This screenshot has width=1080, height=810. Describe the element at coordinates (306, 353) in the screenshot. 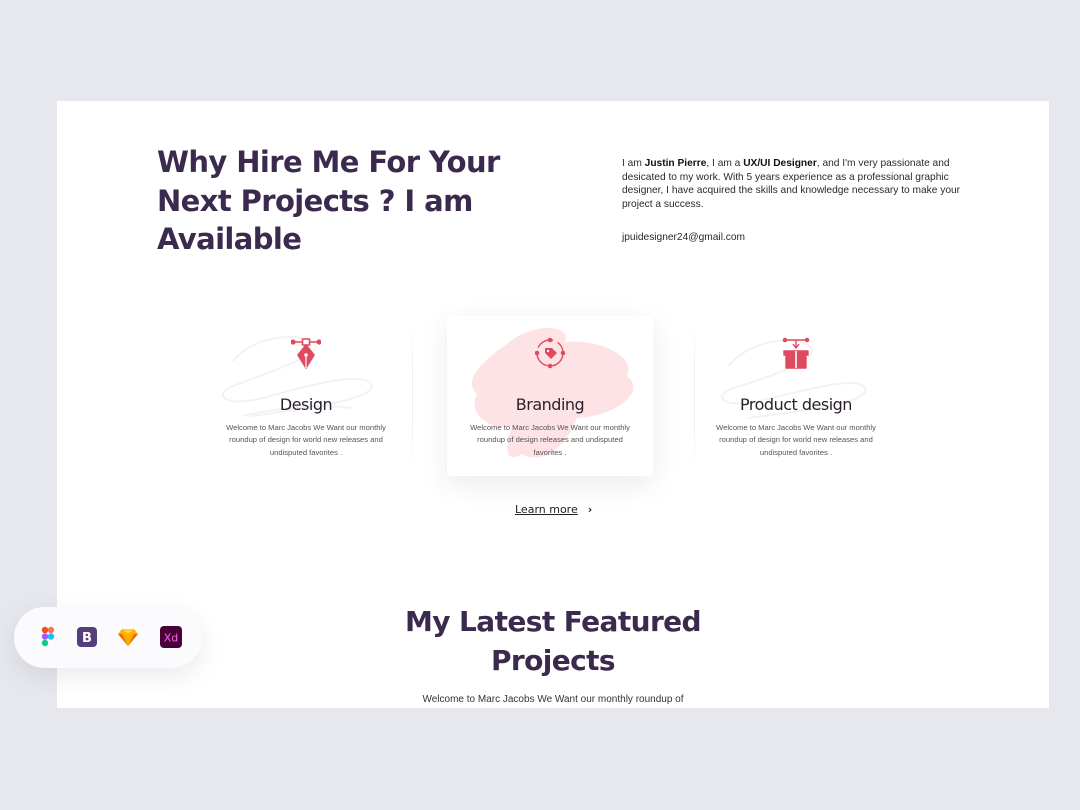

I see `pen-tool-icon` at that location.